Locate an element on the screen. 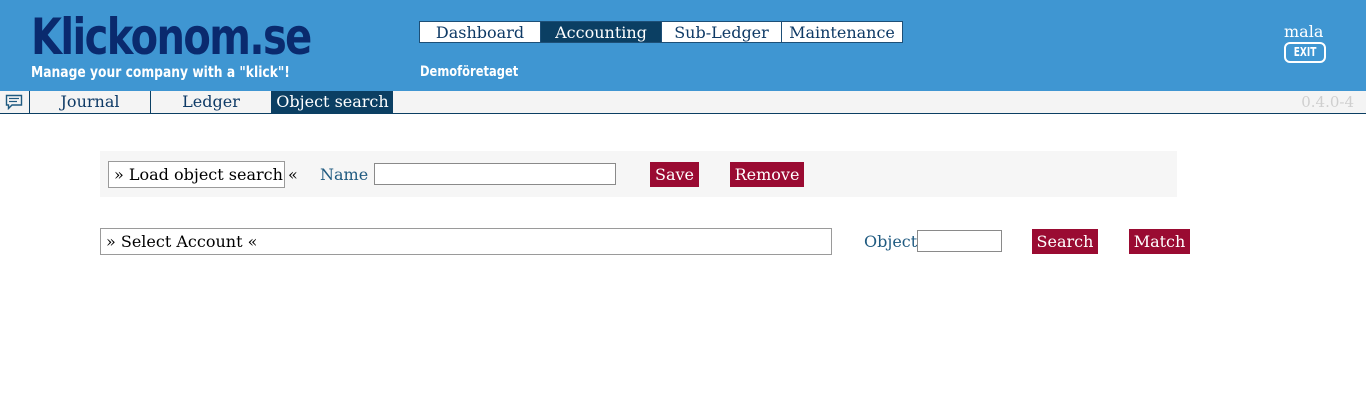  app-logo: Klickonom.se is located at coordinates (171, 37).